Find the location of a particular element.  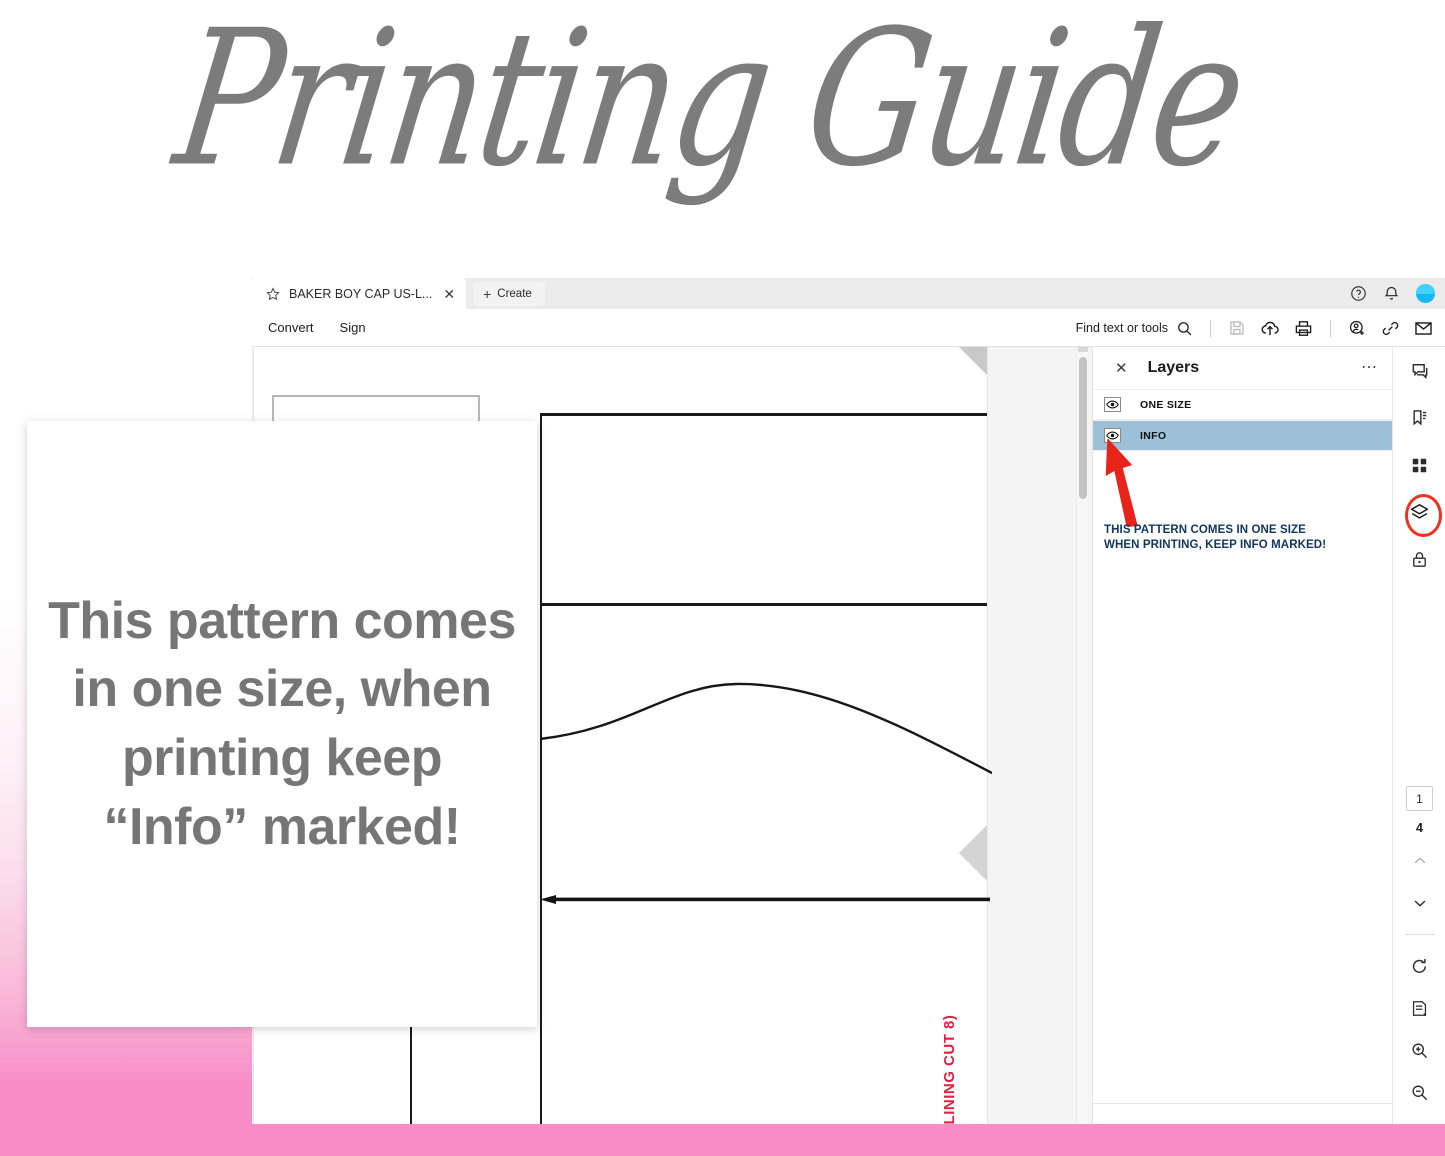

layers-panel-title: Layers is located at coordinates (1173, 367).